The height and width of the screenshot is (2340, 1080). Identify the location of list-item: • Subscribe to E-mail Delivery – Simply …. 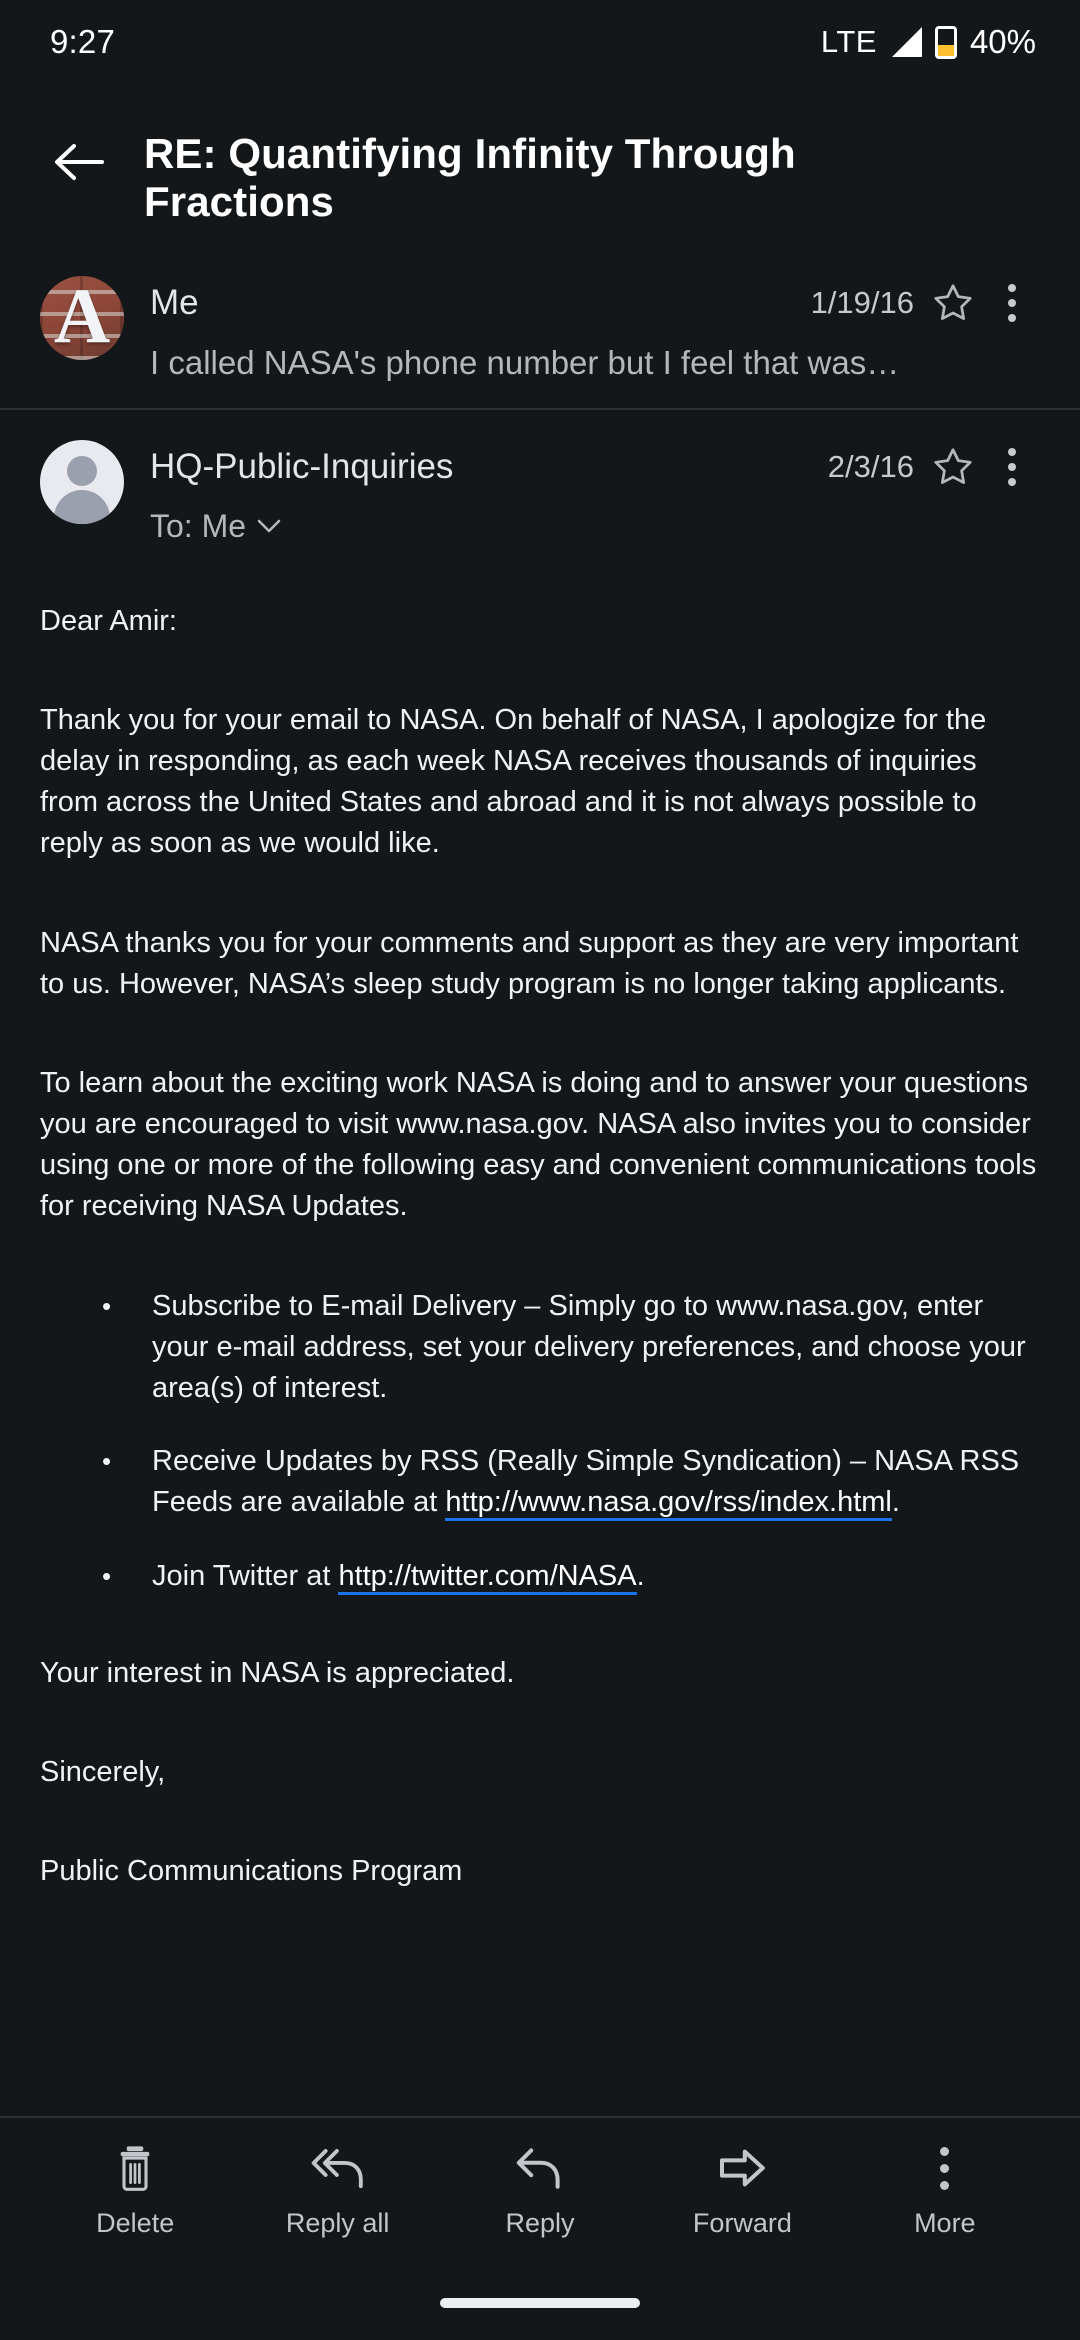
(572, 1348).